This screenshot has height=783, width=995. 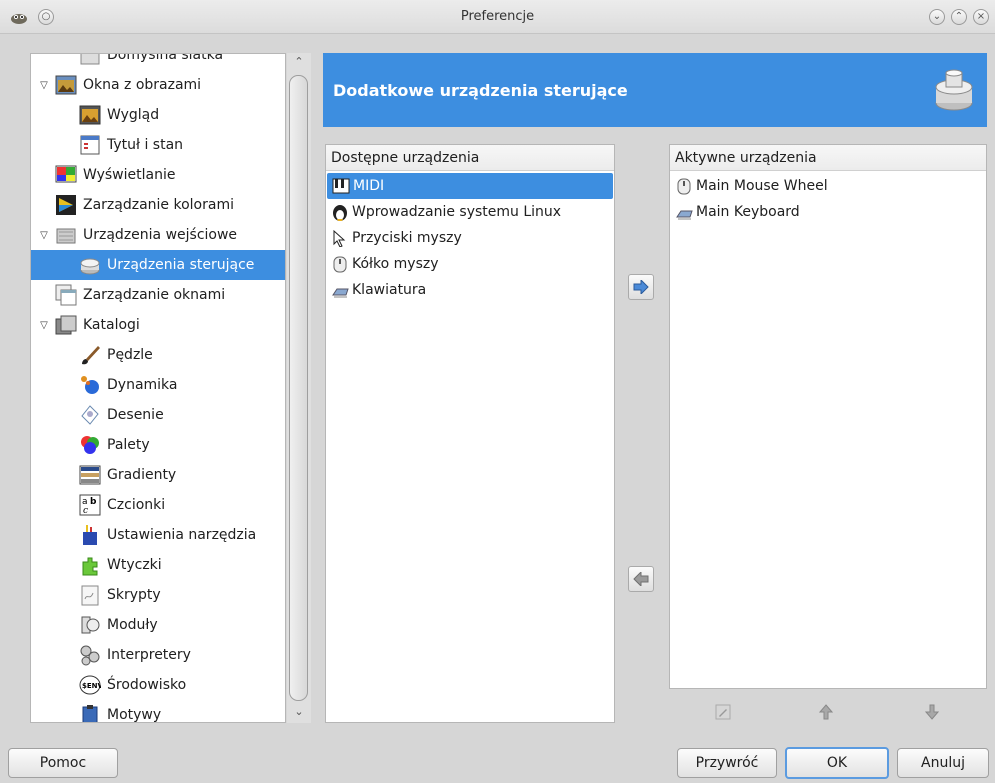 I want to click on tree-item-label: Dynamika, so click(x=142, y=385).